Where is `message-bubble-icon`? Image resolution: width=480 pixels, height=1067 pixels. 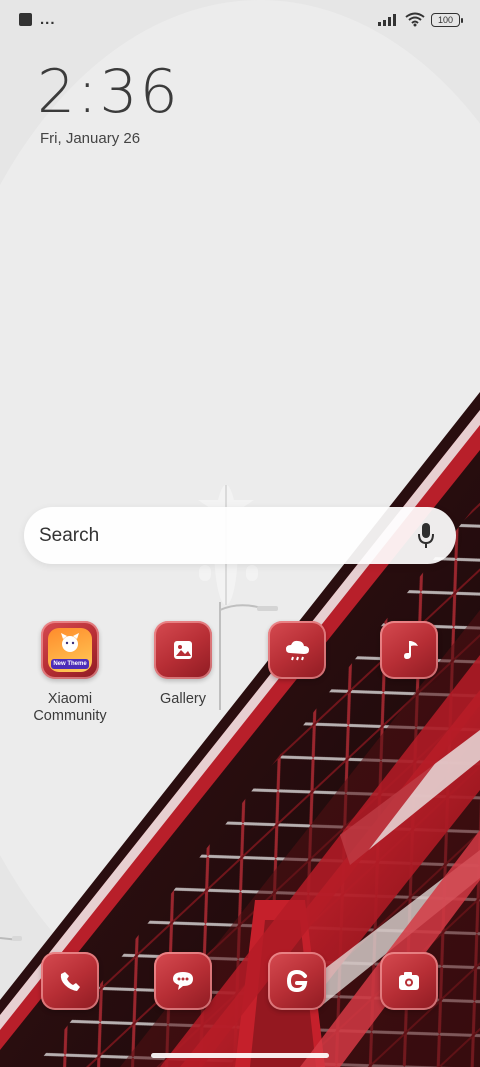 message-bubble-icon is located at coordinates (183, 981).